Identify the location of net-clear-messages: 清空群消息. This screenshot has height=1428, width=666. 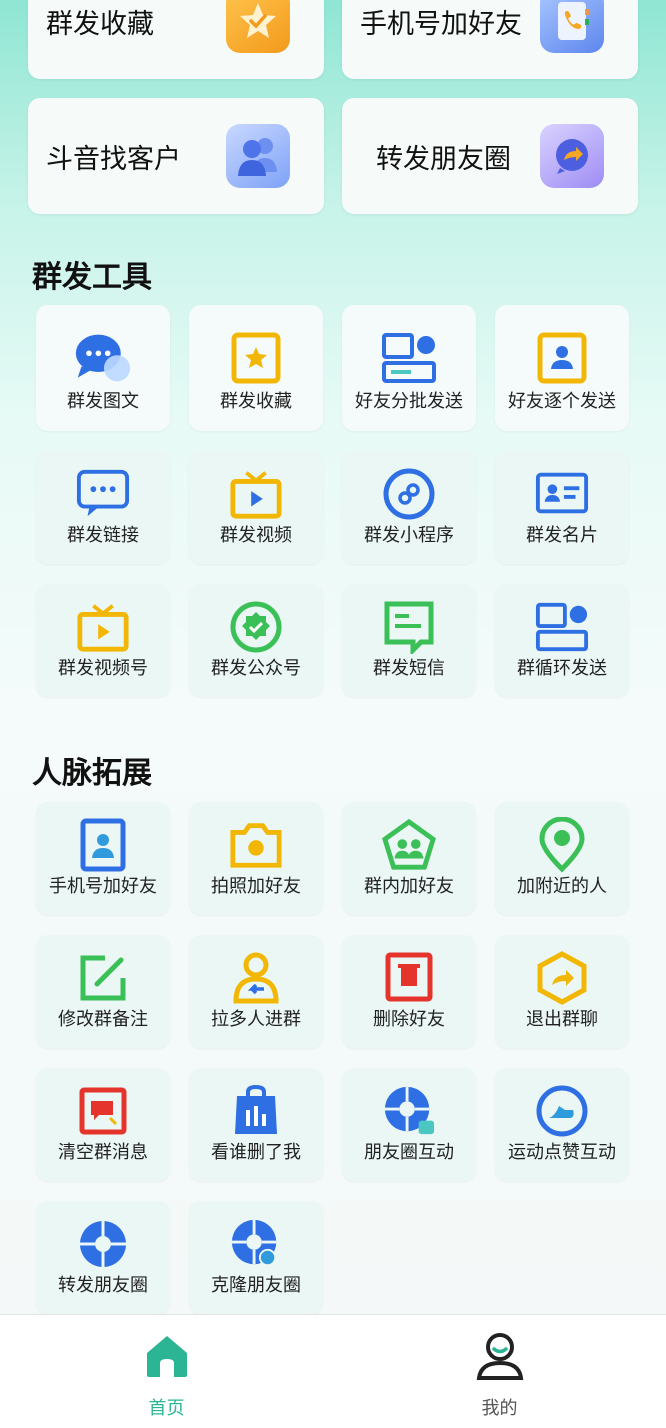
(103, 1124).